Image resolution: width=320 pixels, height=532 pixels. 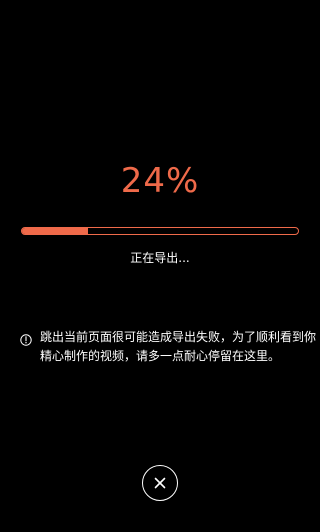 What do you see at coordinates (160, 231) in the screenshot?
I see `progress-bar` at bounding box center [160, 231].